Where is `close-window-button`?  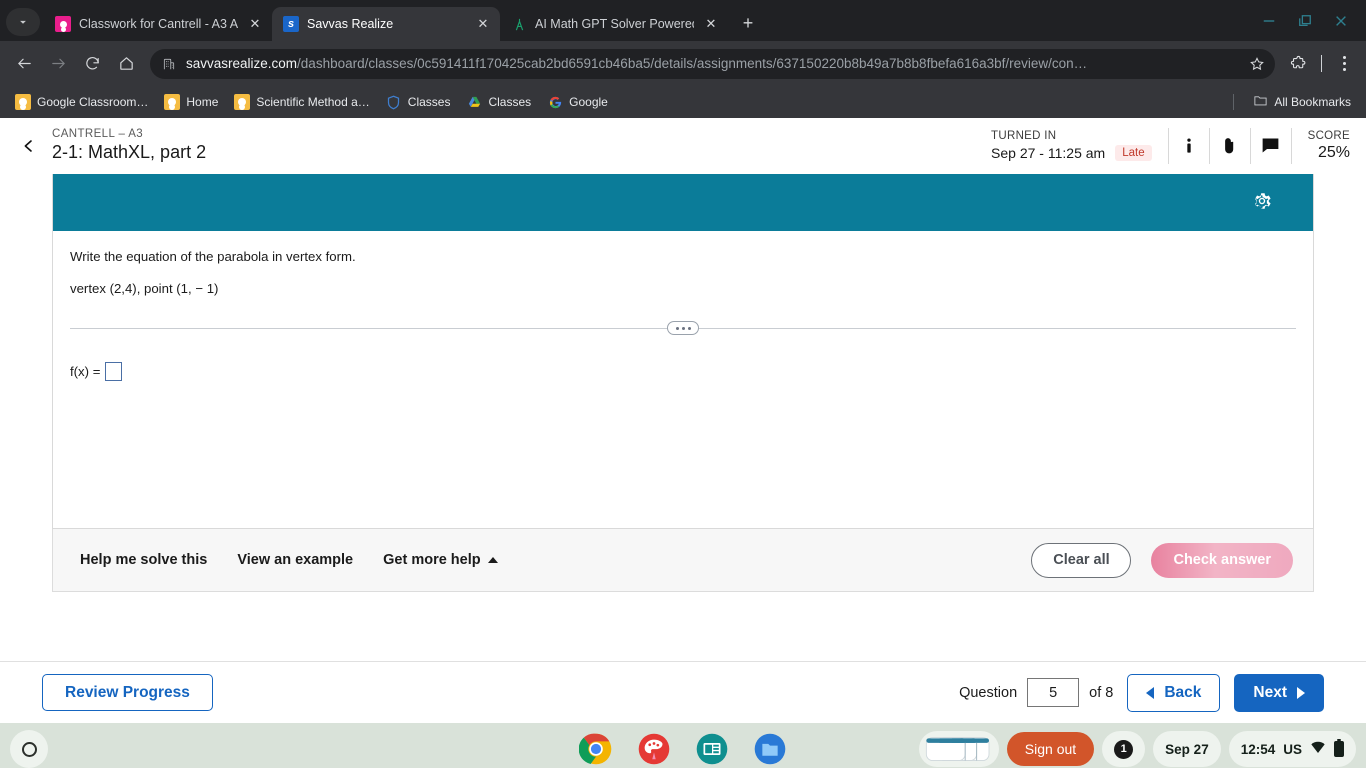 close-window-button is located at coordinates (1341, 21).